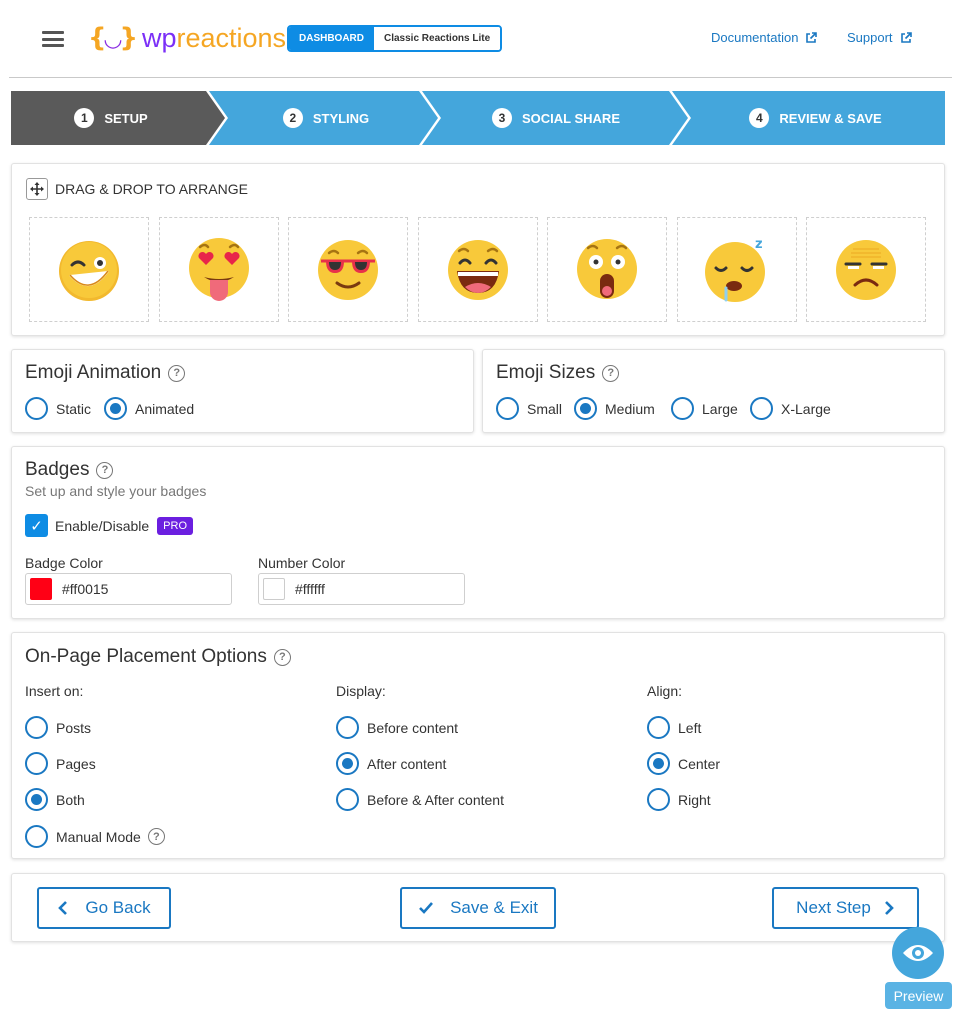 This screenshot has width=958, height=1024. What do you see at coordinates (64, 563) in the screenshot?
I see `badge-color-label: Badge Color` at bounding box center [64, 563].